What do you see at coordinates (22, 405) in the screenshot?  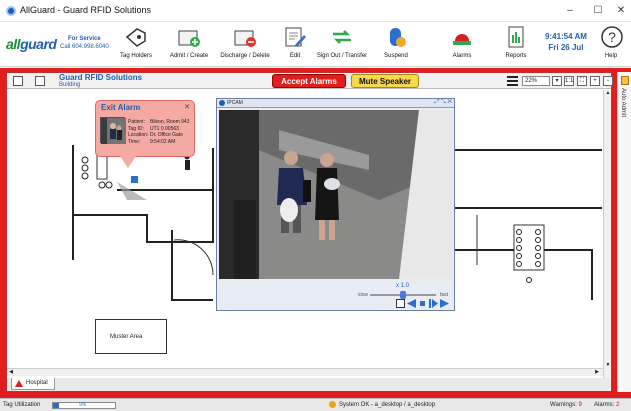 I see `tag-utilization-label: Tag Utilization` at bounding box center [22, 405].